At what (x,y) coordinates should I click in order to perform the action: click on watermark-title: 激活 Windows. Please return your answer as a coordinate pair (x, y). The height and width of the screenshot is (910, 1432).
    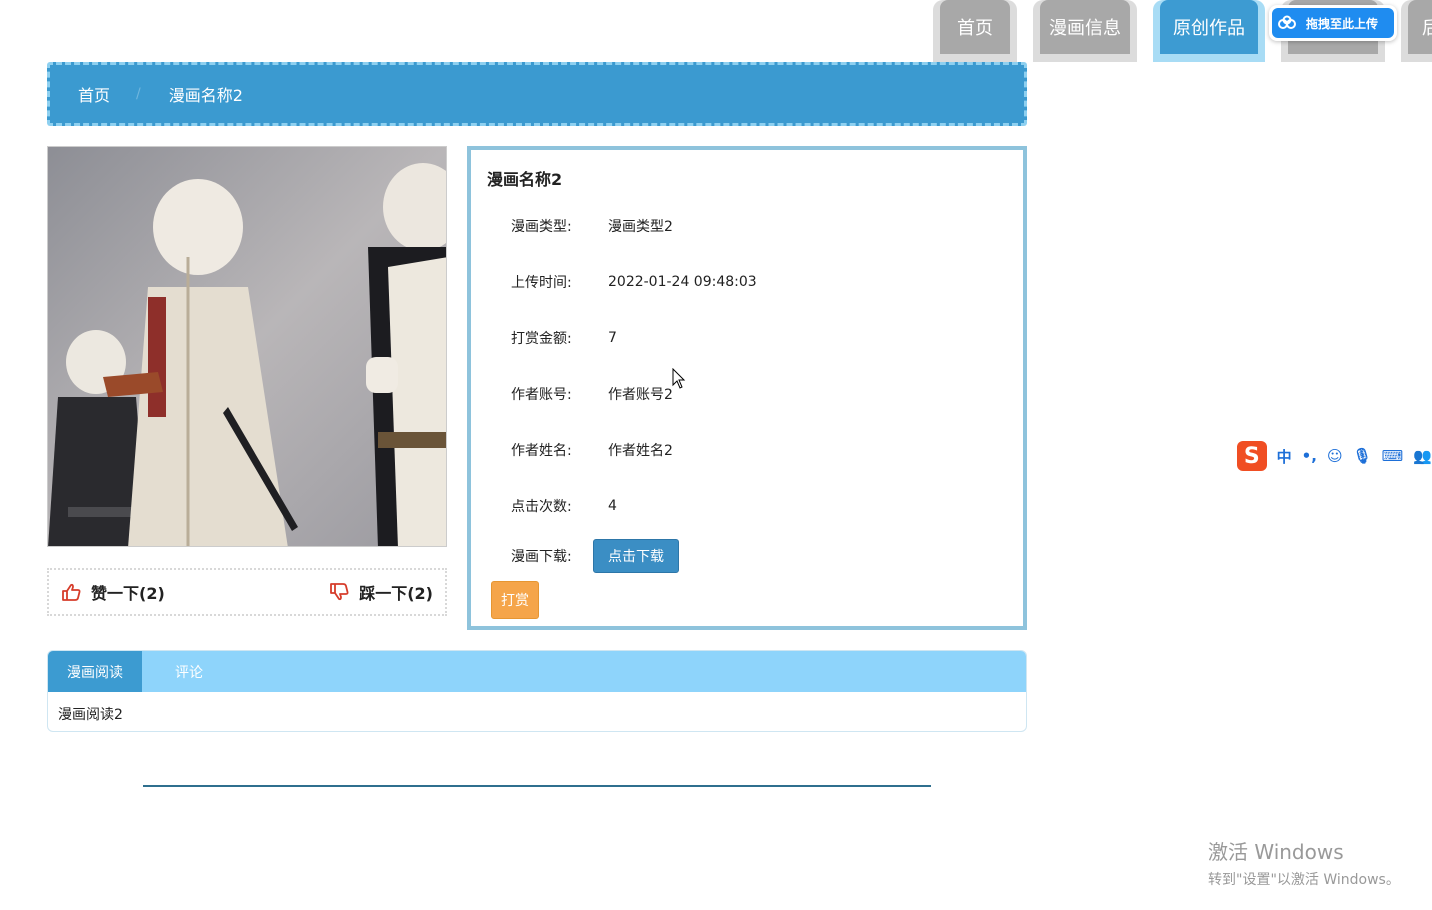
    Looking at the image, I should click on (1276, 852).